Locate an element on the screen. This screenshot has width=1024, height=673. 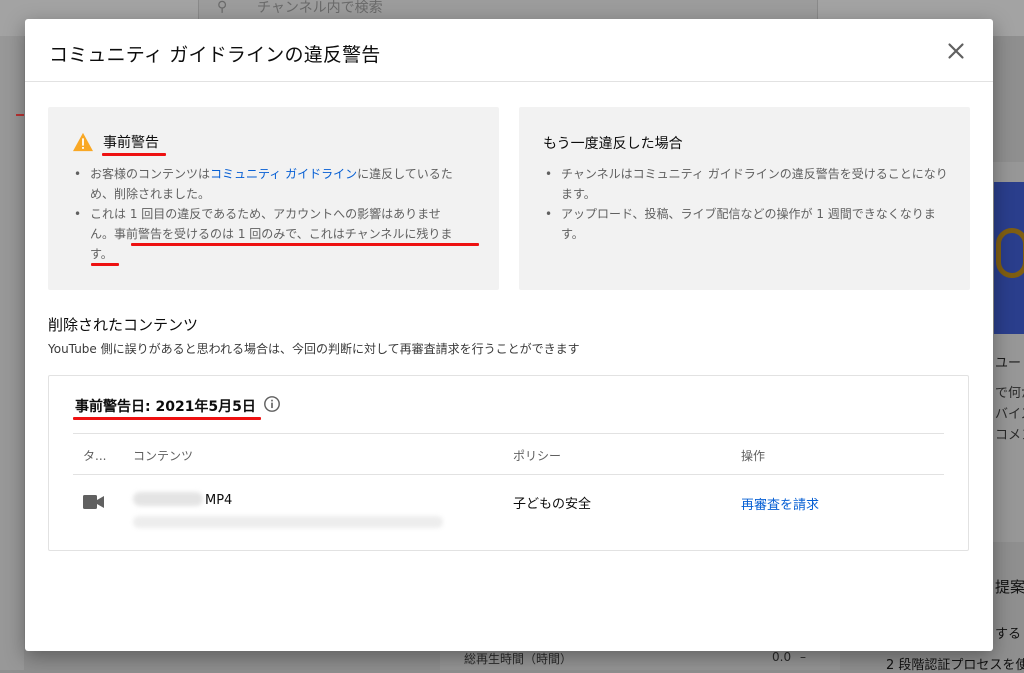
background-search-placeholder: チャンネル内で検索 is located at coordinates (320, 8).